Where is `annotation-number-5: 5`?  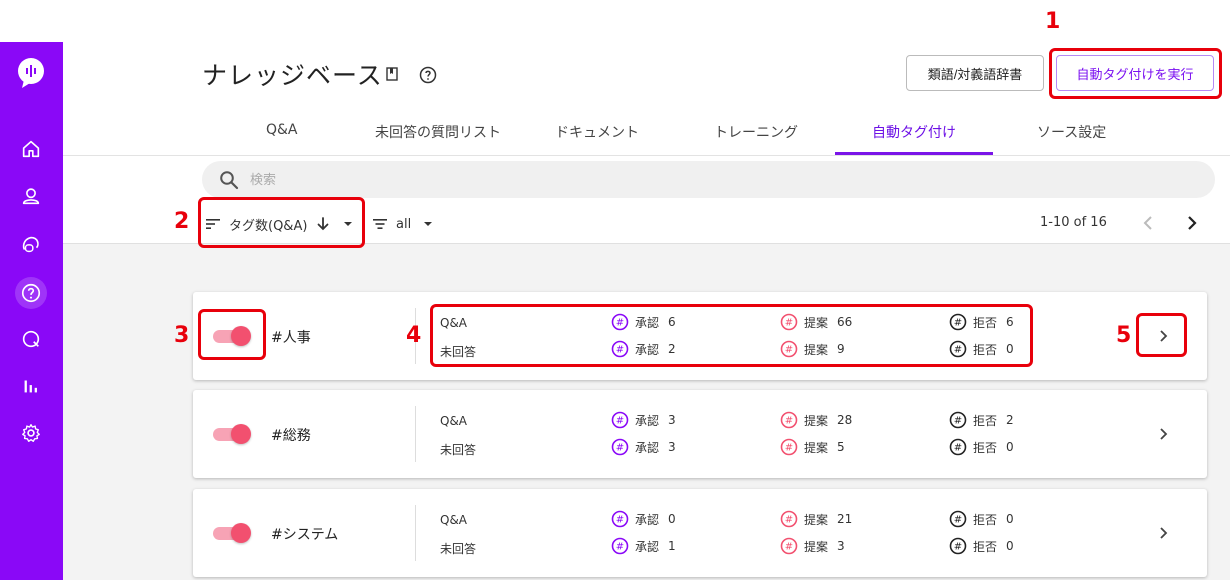 annotation-number-5: 5 is located at coordinates (1124, 335).